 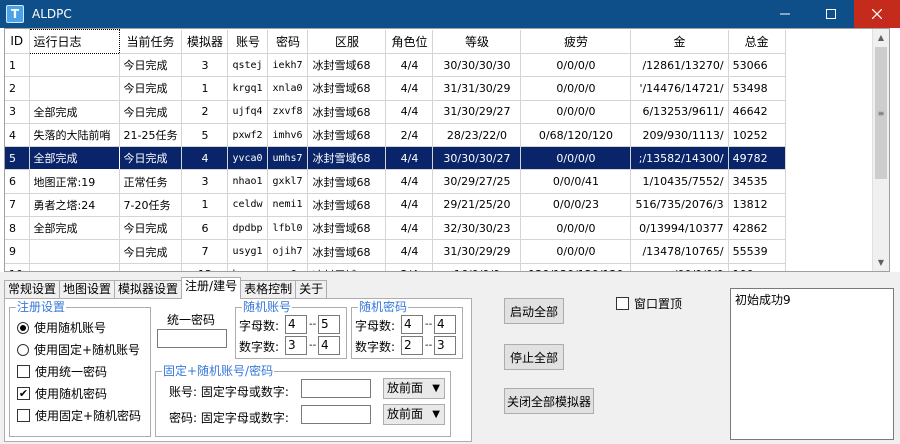 I want to click on table-cell: 2/4, so click(x=409, y=135).